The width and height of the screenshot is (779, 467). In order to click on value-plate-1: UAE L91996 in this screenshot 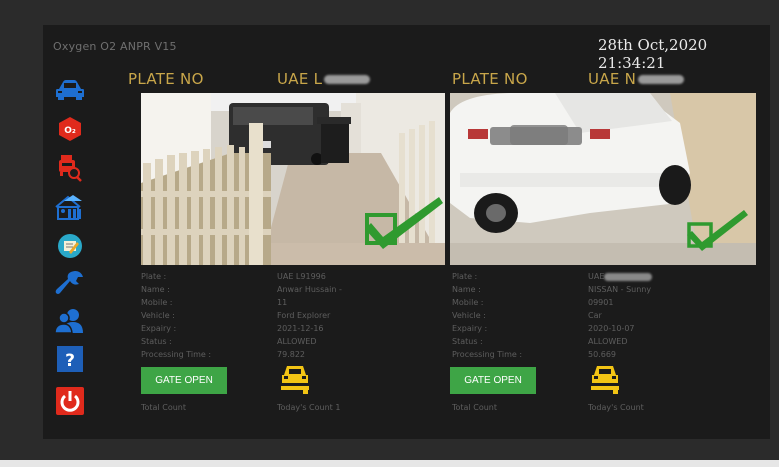, I will do `click(301, 276)`.